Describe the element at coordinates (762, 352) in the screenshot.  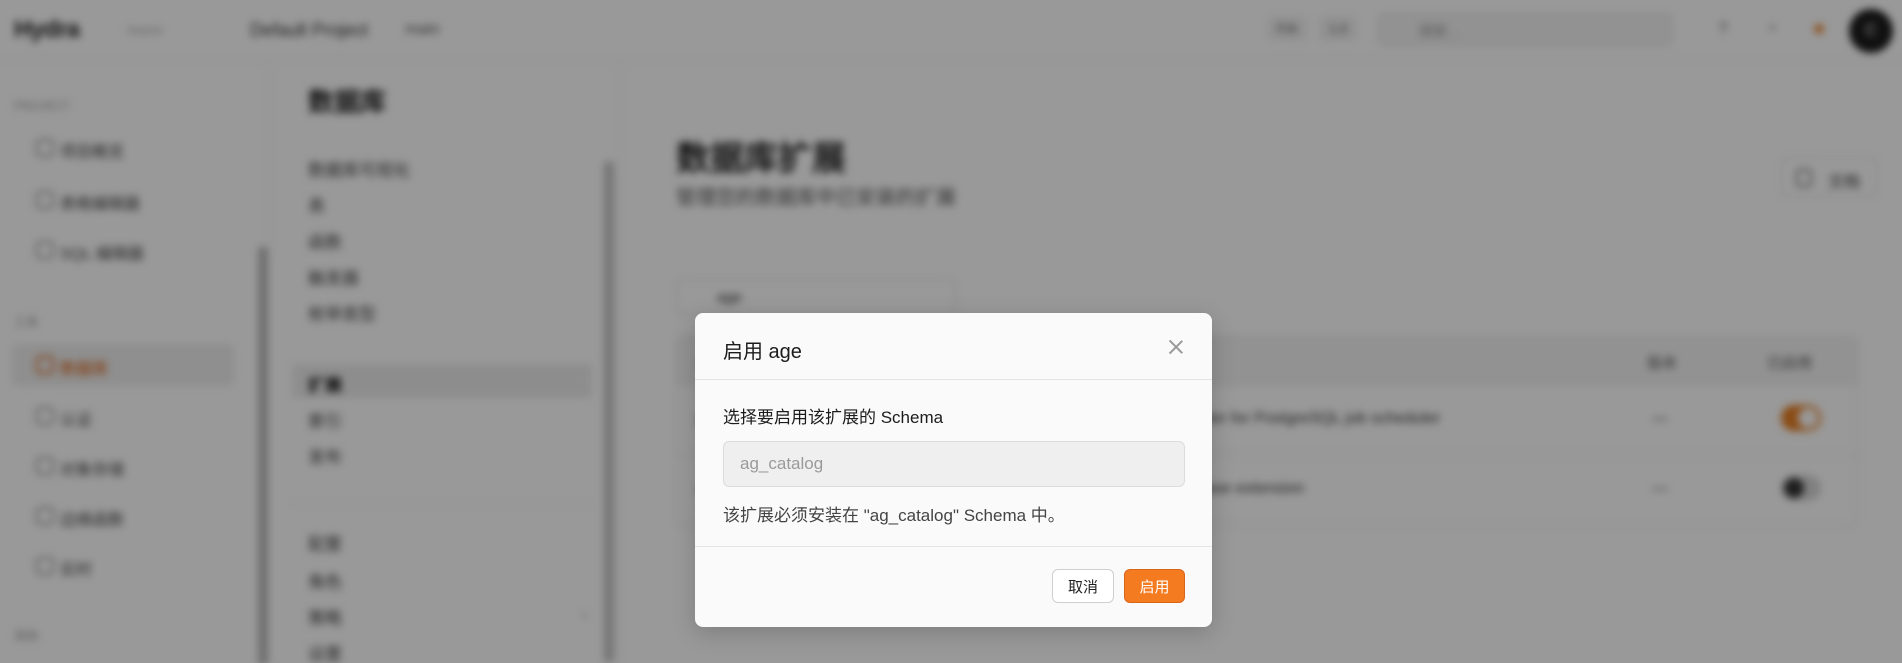
I see `dialog-title: 启用 age` at that location.